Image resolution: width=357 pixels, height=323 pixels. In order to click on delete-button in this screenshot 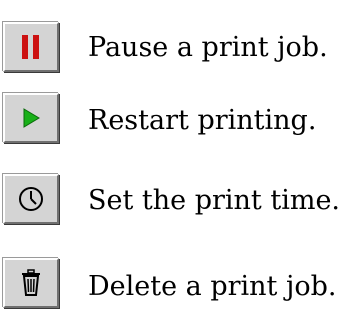, I will do `click(31, 283)`.